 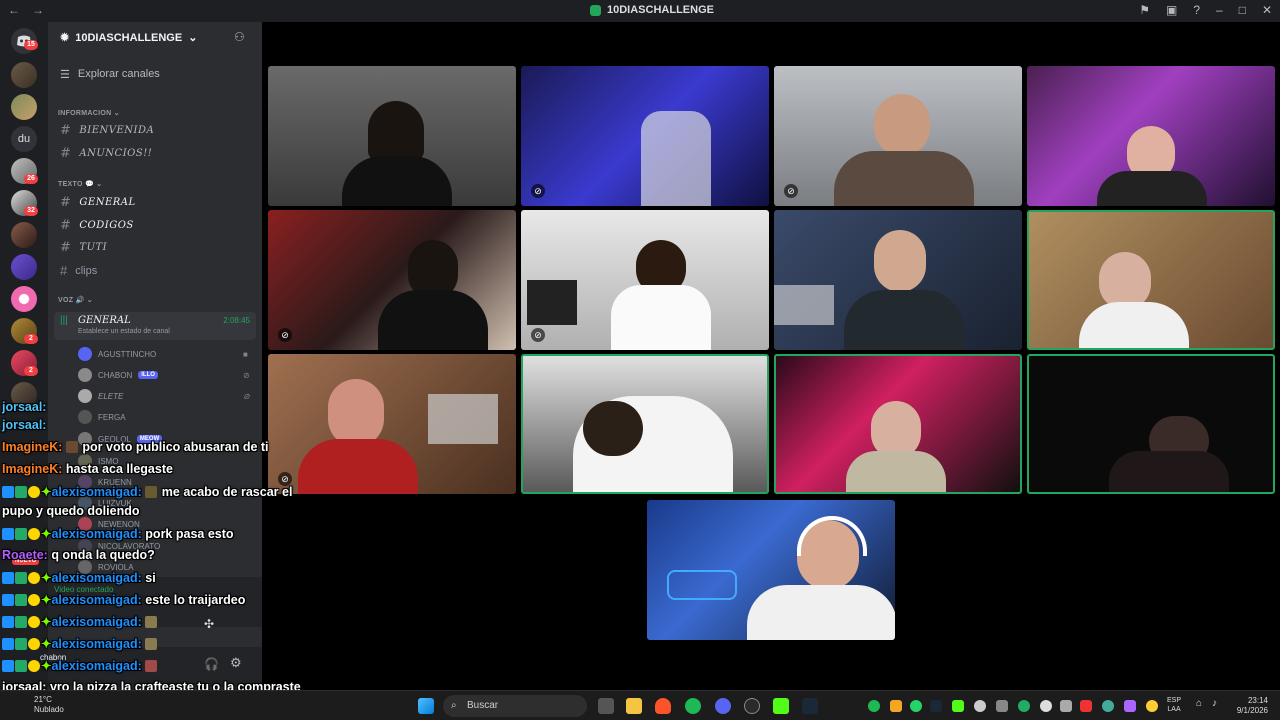 I want to click on kick-tray-icon, so click(x=958, y=706).